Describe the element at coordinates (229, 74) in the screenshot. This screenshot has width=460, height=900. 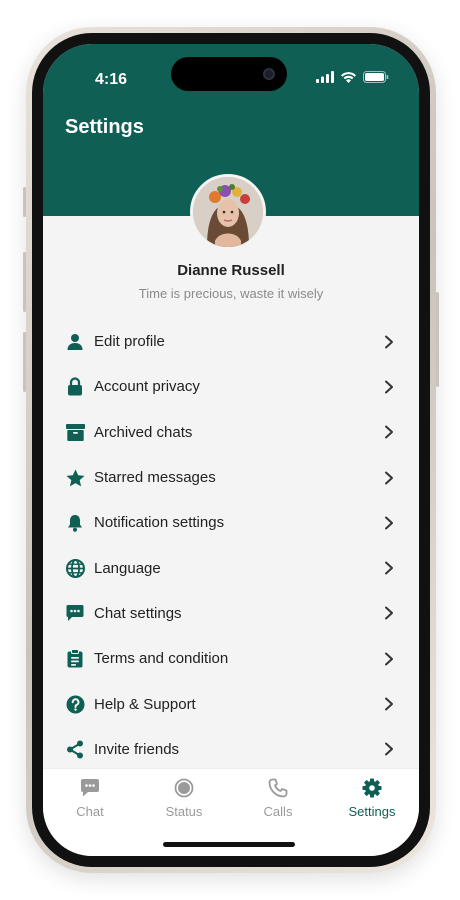
I see `dynamic-island` at that location.